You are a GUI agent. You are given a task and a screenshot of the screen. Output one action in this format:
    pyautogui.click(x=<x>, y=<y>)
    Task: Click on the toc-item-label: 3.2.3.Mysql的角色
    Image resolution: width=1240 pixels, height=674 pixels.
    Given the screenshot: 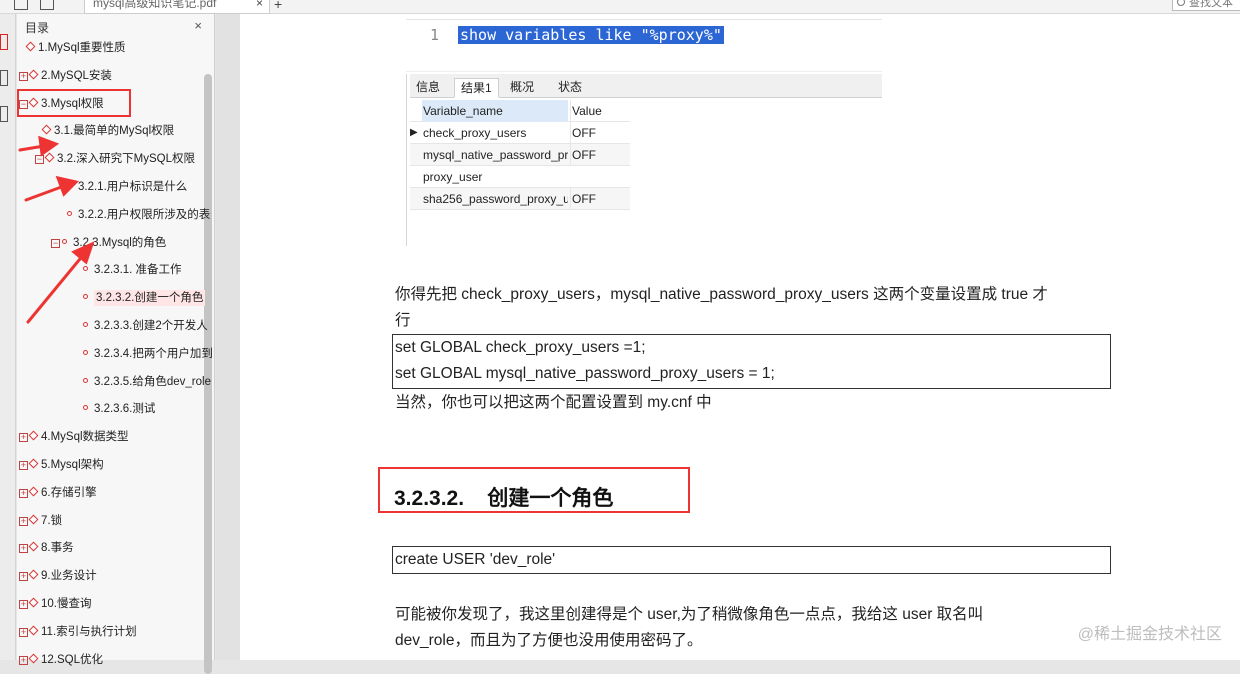 What is the action you would take?
    pyautogui.click(x=120, y=242)
    